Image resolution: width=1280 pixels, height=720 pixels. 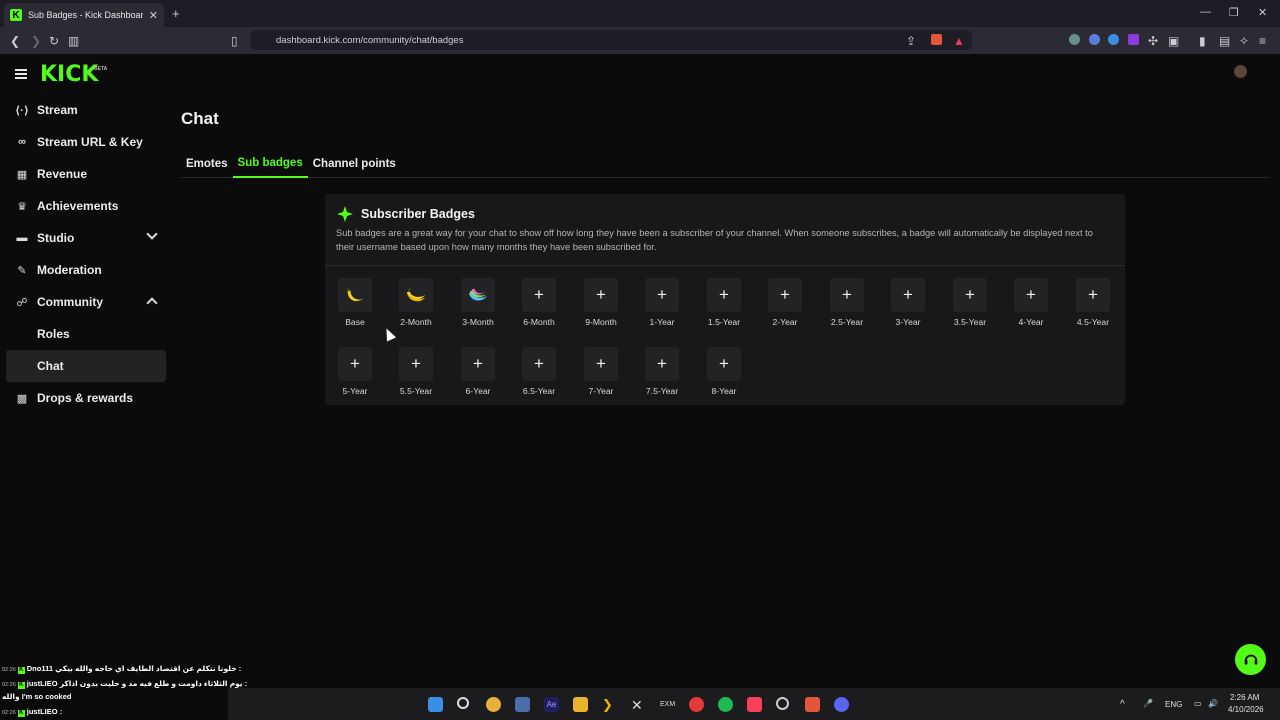 I want to click on badge-slot-4-5-year: + 4.5-Year, so click(x=1093, y=302).